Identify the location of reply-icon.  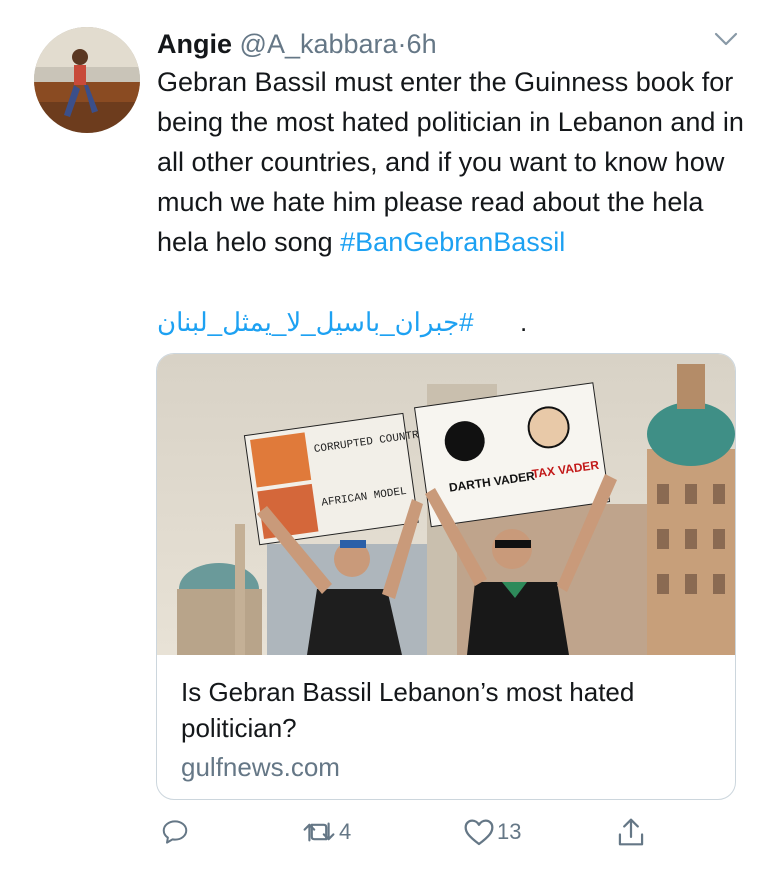
(175, 832).